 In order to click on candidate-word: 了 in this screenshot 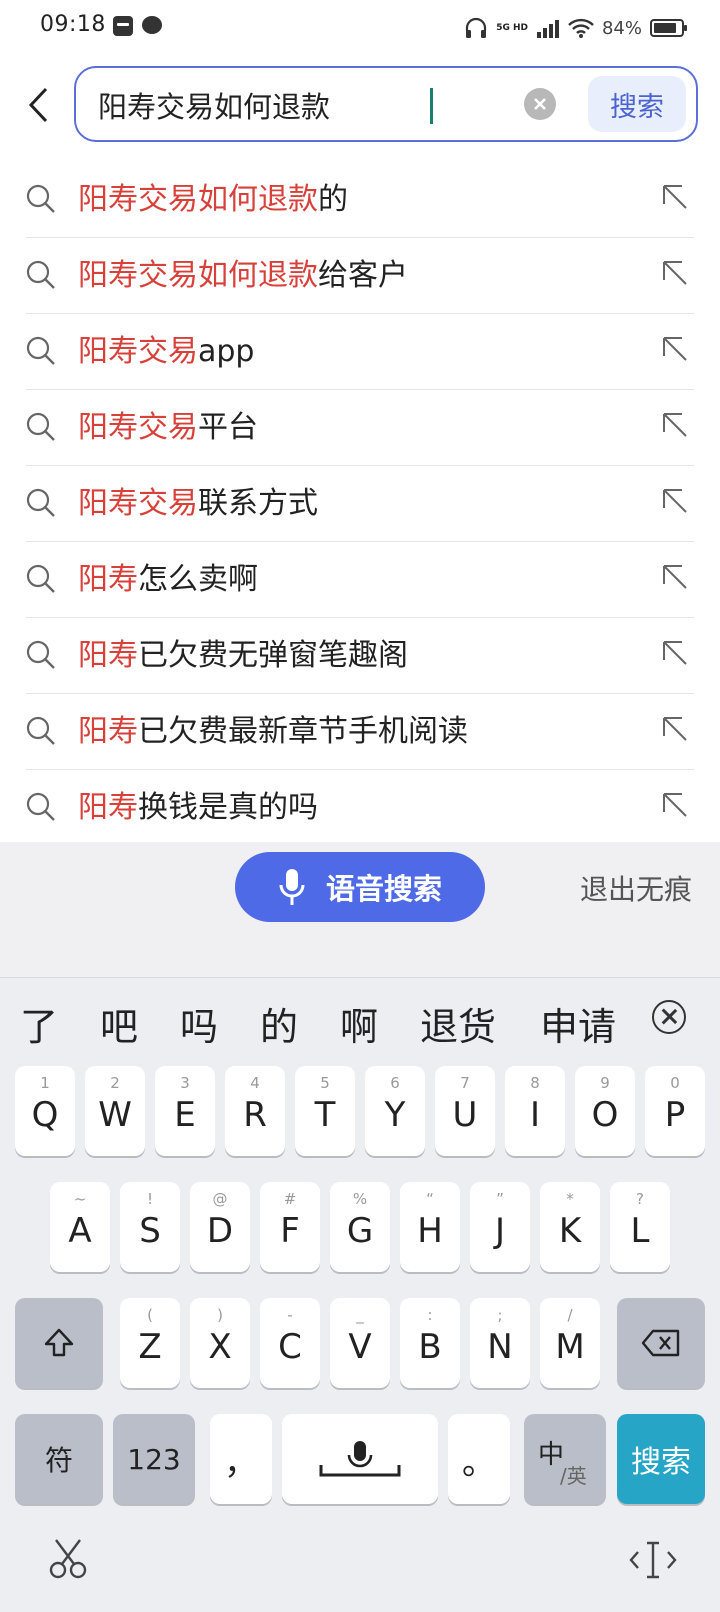, I will do `click(39, 1023)`.